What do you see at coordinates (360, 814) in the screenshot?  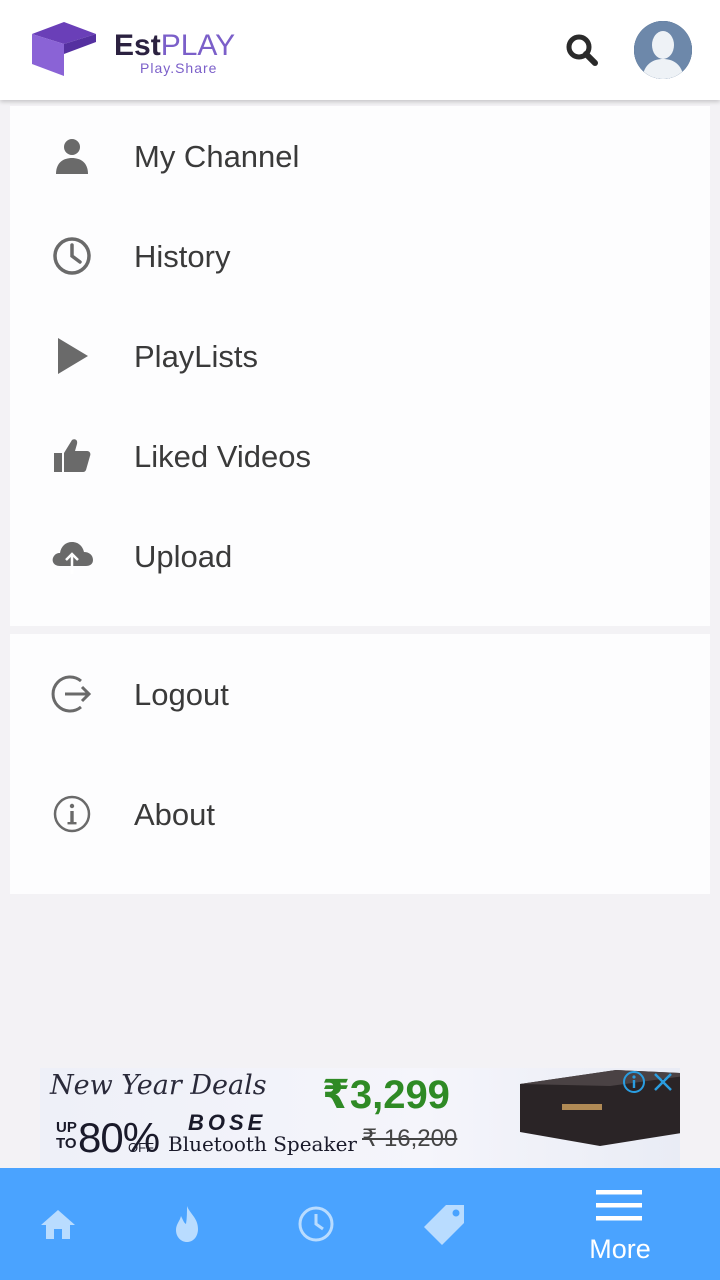 I see `menu-item-about: About` at bounding box center [360, 814].